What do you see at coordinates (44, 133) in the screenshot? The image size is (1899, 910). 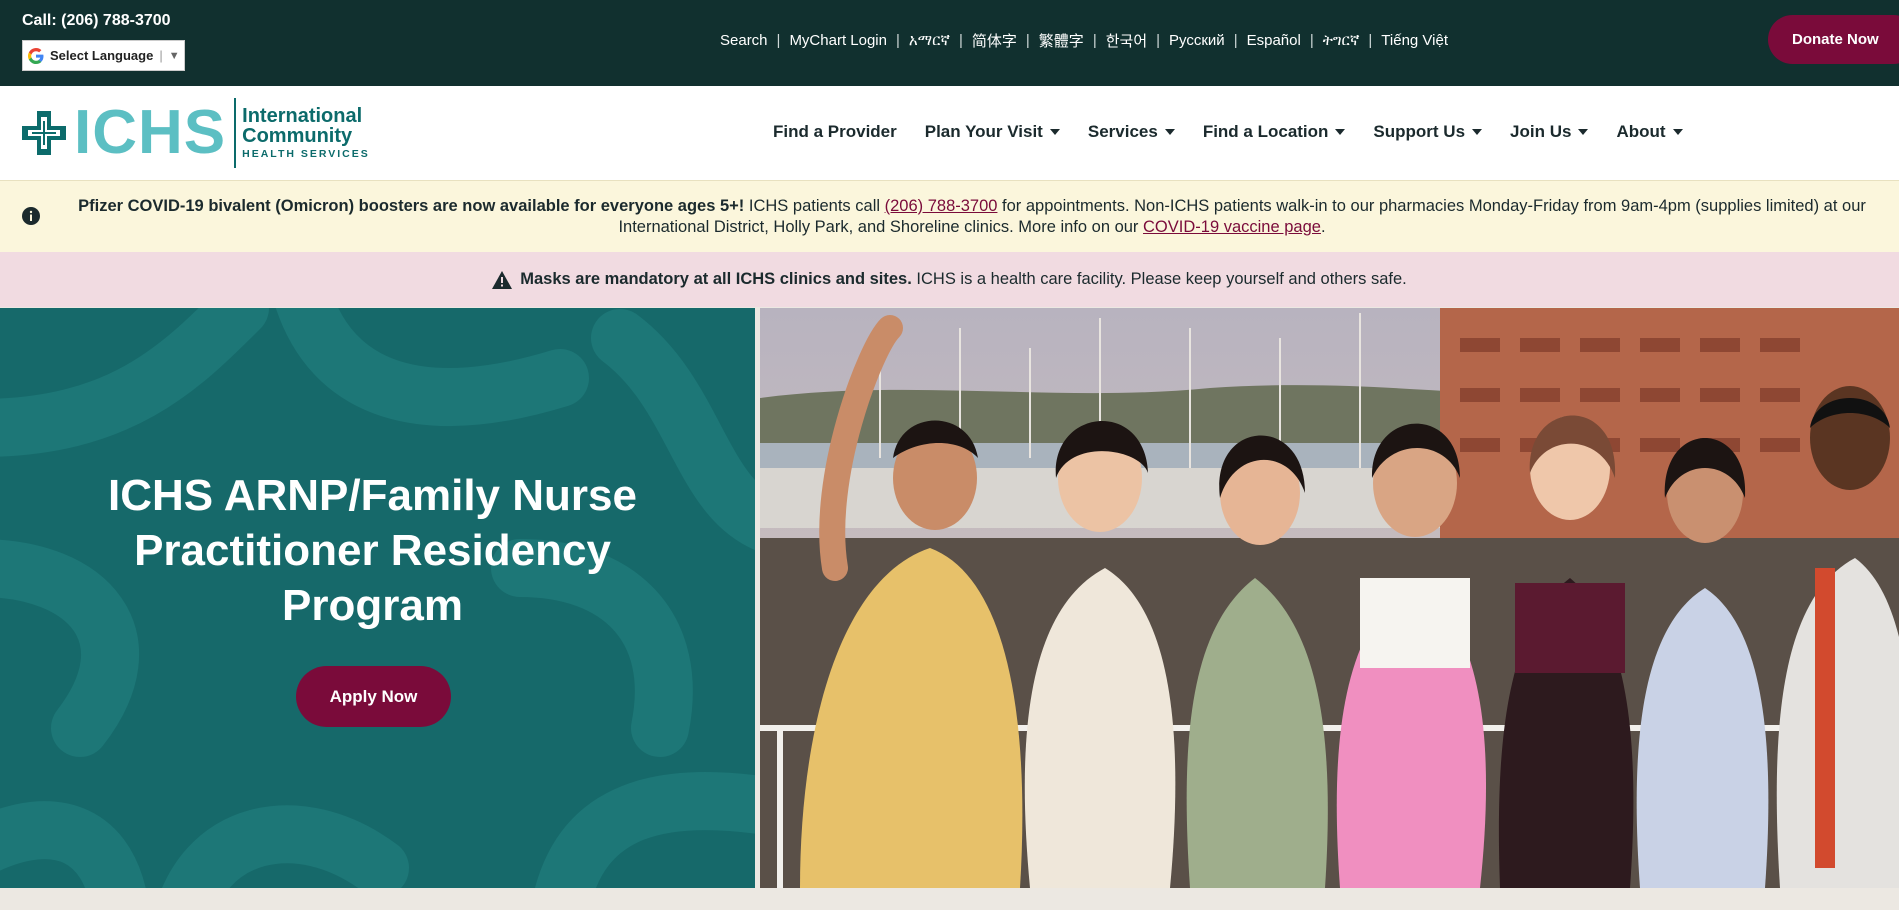 I see `medical-cross-icon` at bounding box center [44, 133].